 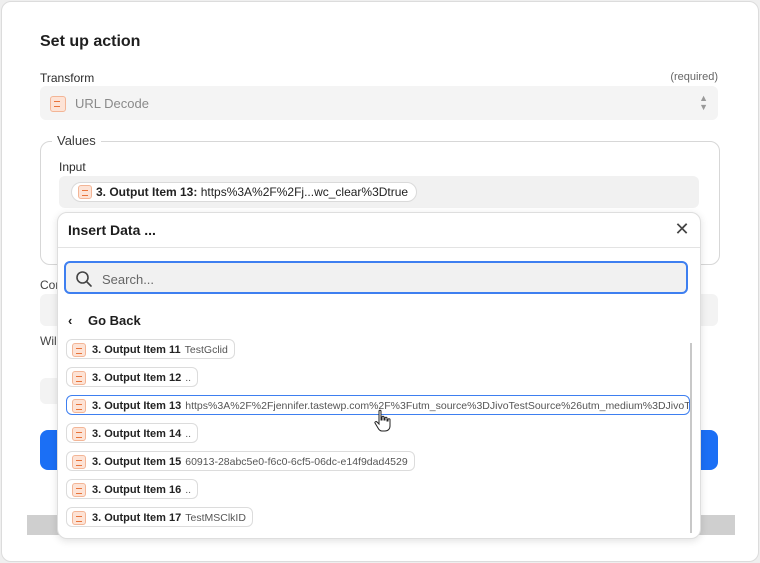 I want to click on hand-cursor-icon, so click(x=382, y=420).